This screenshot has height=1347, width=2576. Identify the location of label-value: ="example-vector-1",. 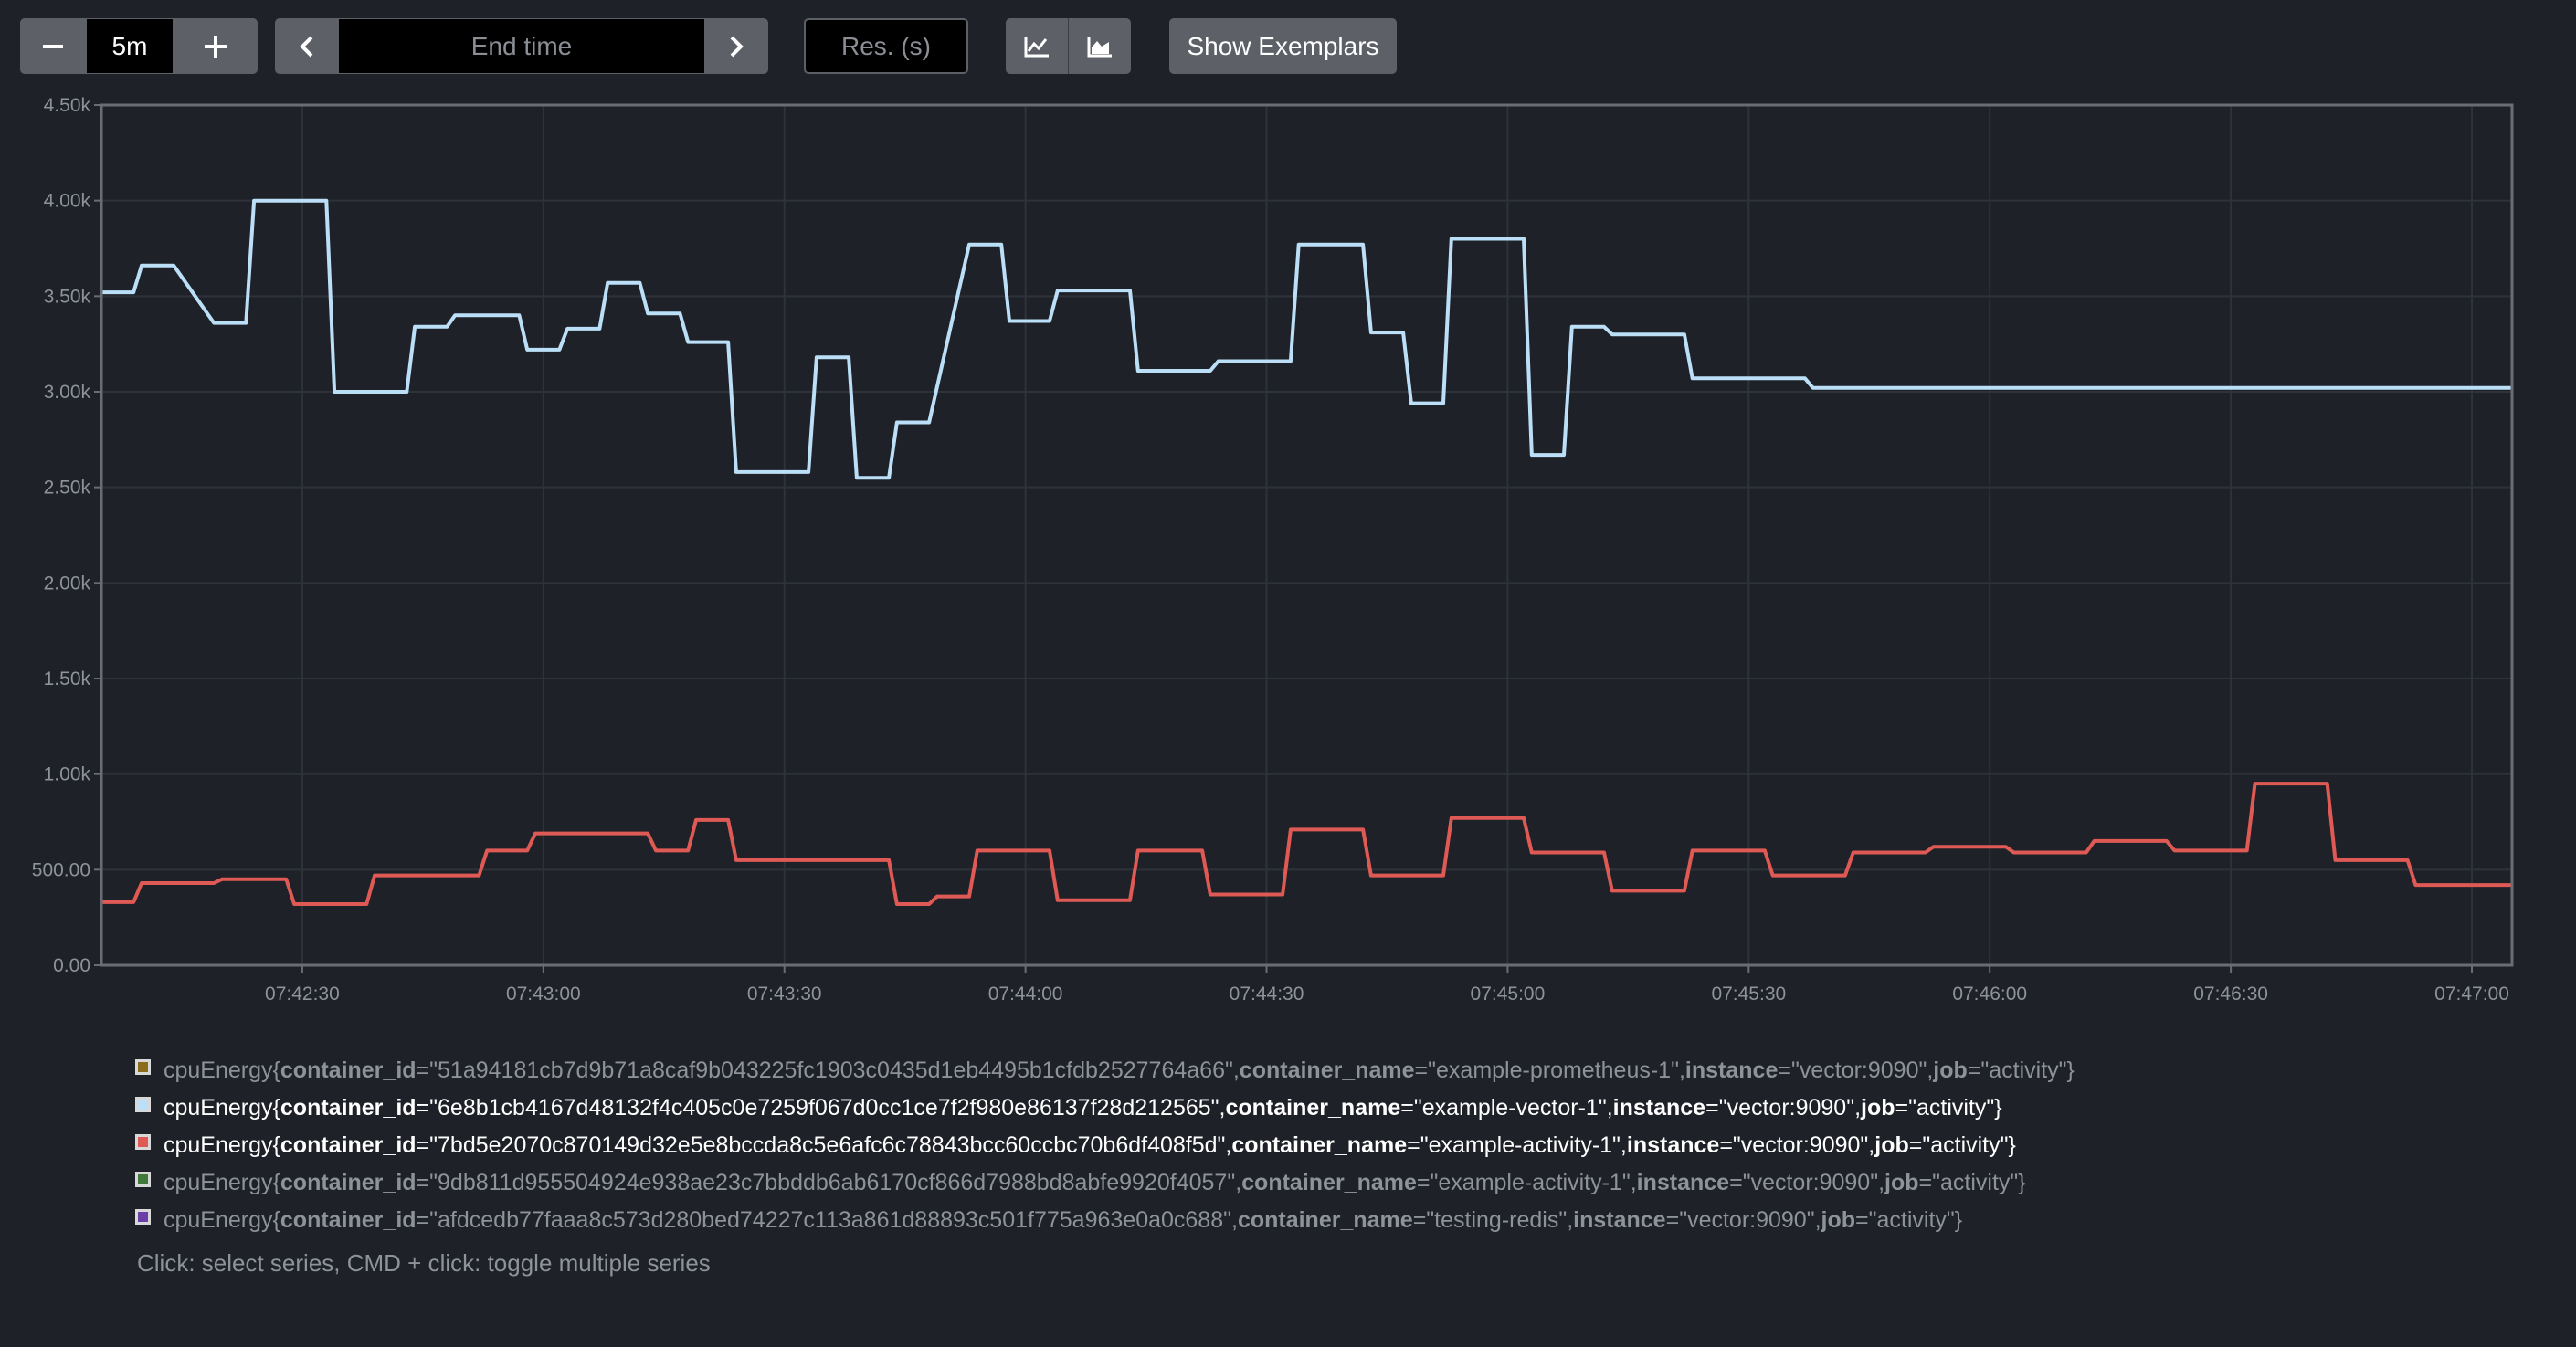
(1506, 1108).